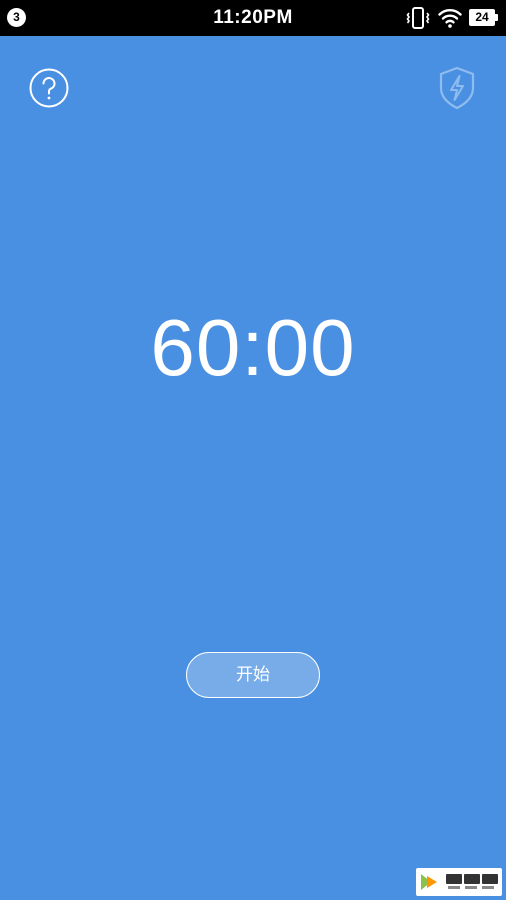 Image resolution: width=506 pixels, height=900 pixels. Describe the element at coordinates (253, 347) in the screenshot. I see `timer-display: 60:00` at that location.